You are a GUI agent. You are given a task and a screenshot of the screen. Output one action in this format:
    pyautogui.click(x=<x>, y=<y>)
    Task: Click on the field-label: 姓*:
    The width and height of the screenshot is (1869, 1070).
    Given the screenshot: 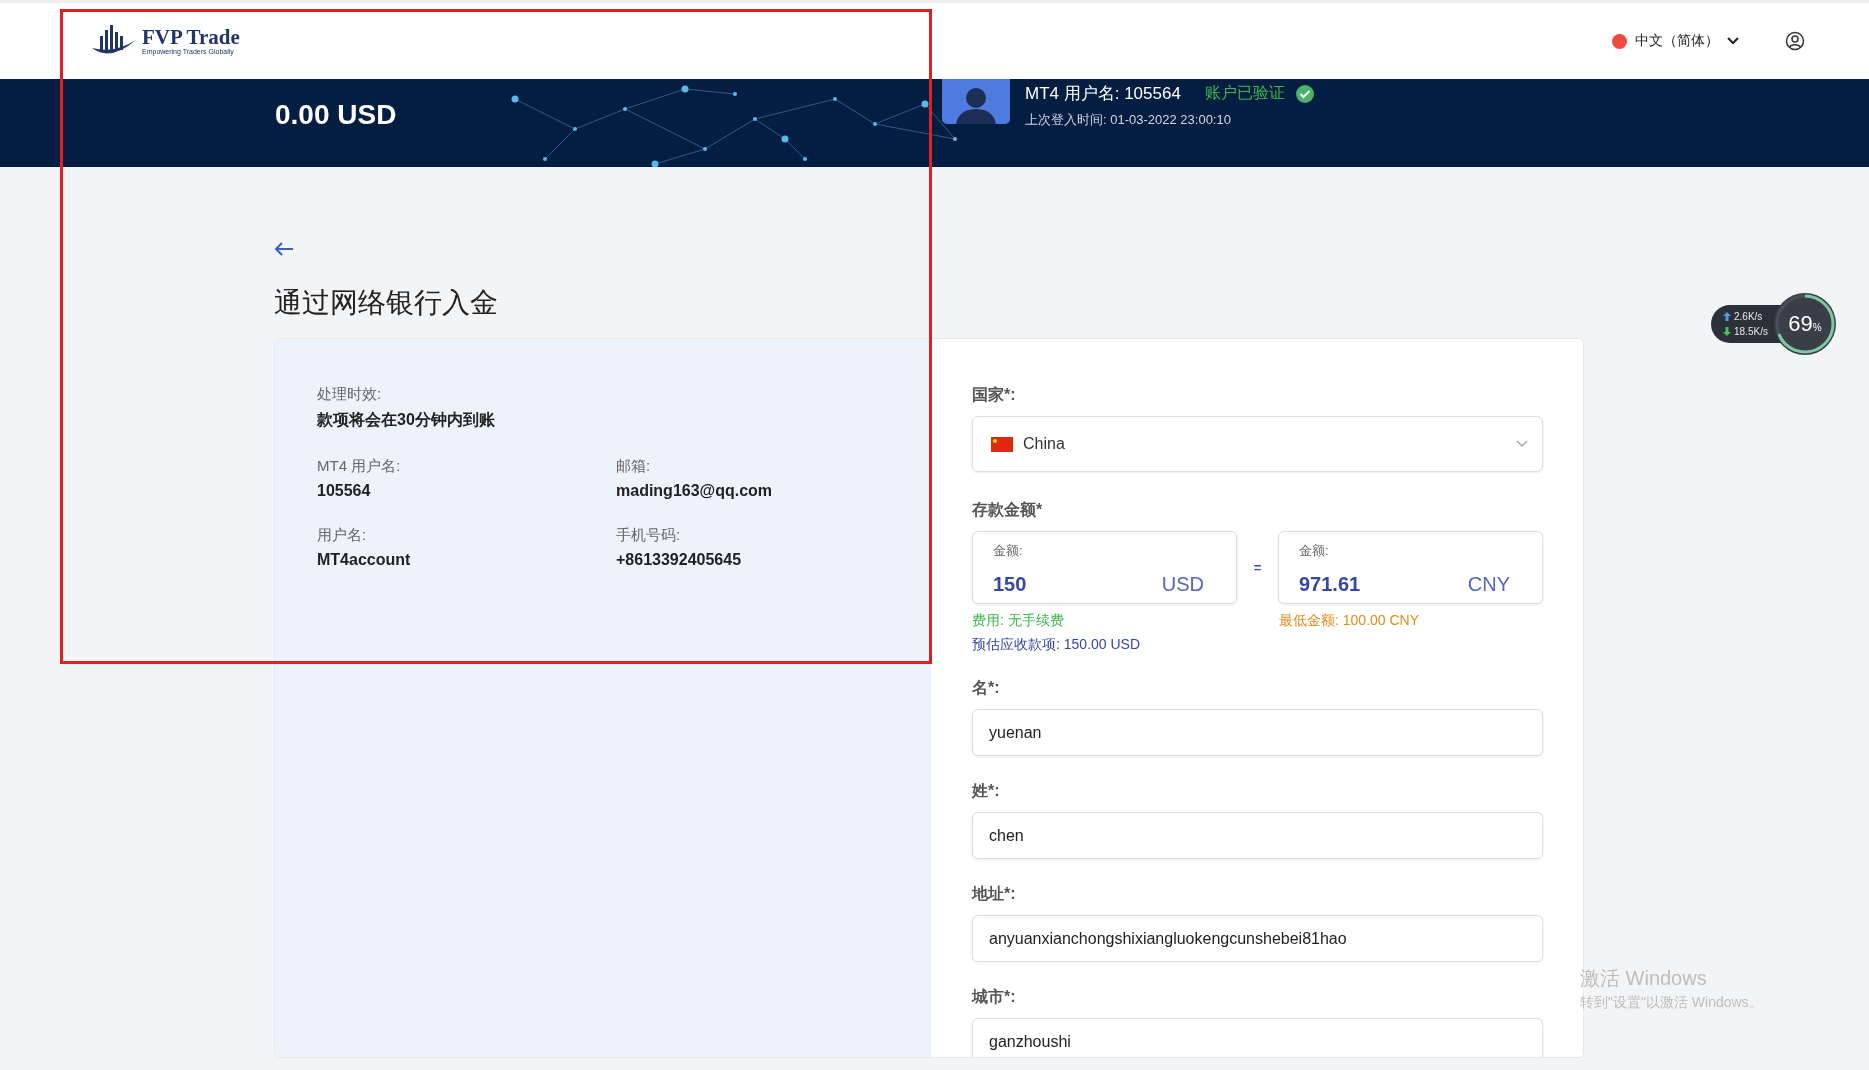 What is the action you would take?
    pyautogui.click(x=986, y=791)
    